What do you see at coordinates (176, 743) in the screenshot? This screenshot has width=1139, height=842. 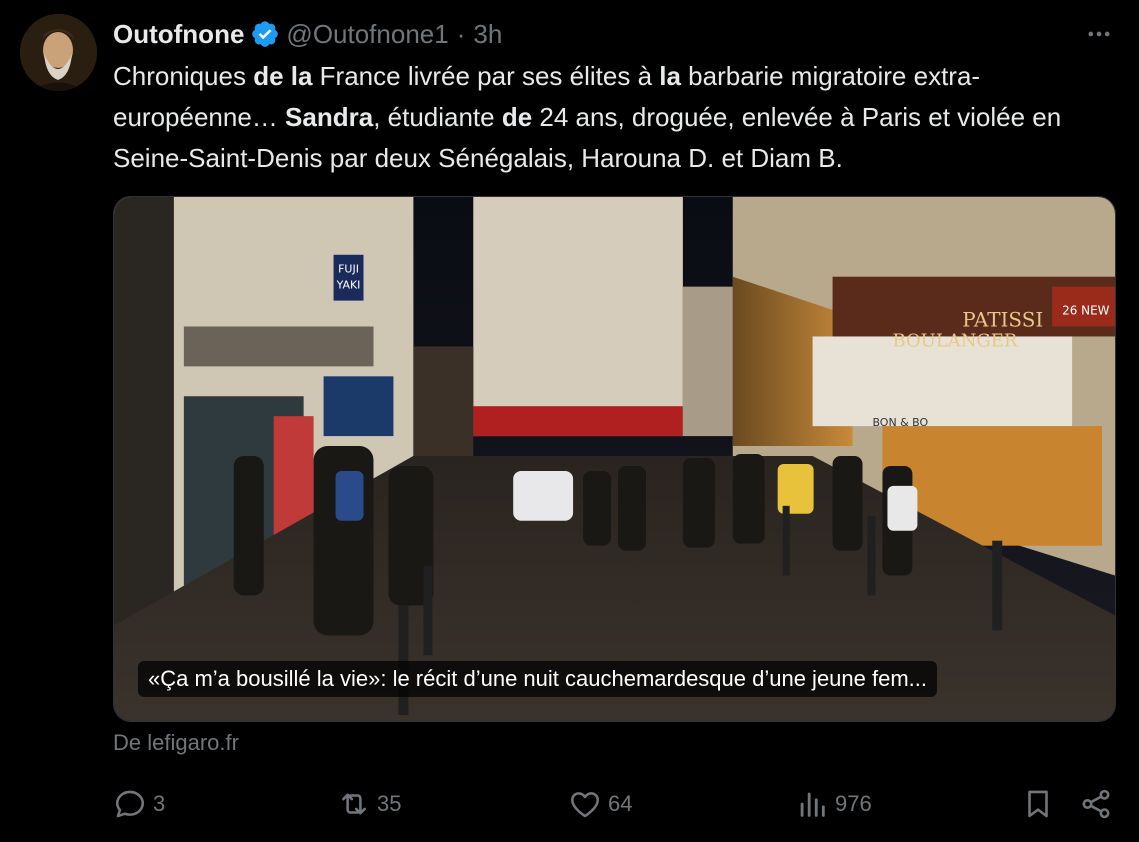 I see `card-source: De lefigaro.fr` at bounding box center [176, 743].